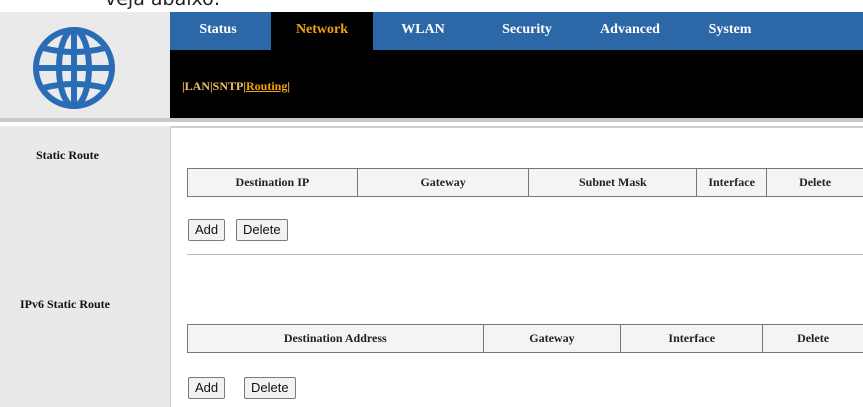 The image size is (863, 407). What do you see at coordinates (335, 338) in the screenshot?
I see `column-header: Destination Address` at bounding box center [335, 338].